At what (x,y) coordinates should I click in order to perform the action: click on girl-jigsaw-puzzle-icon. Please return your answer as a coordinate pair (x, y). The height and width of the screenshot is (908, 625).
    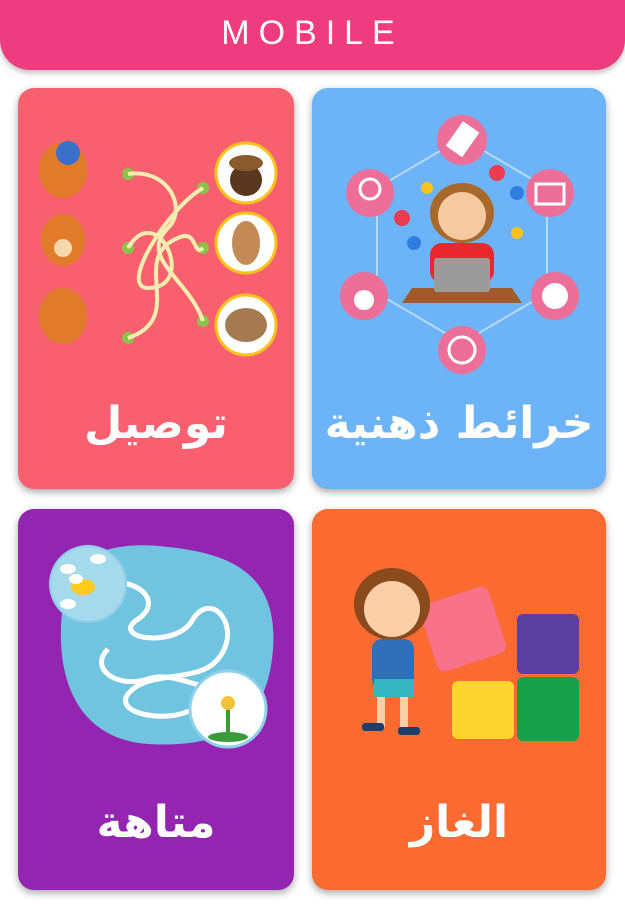
    Looking at the image, I should click on (466, 654).